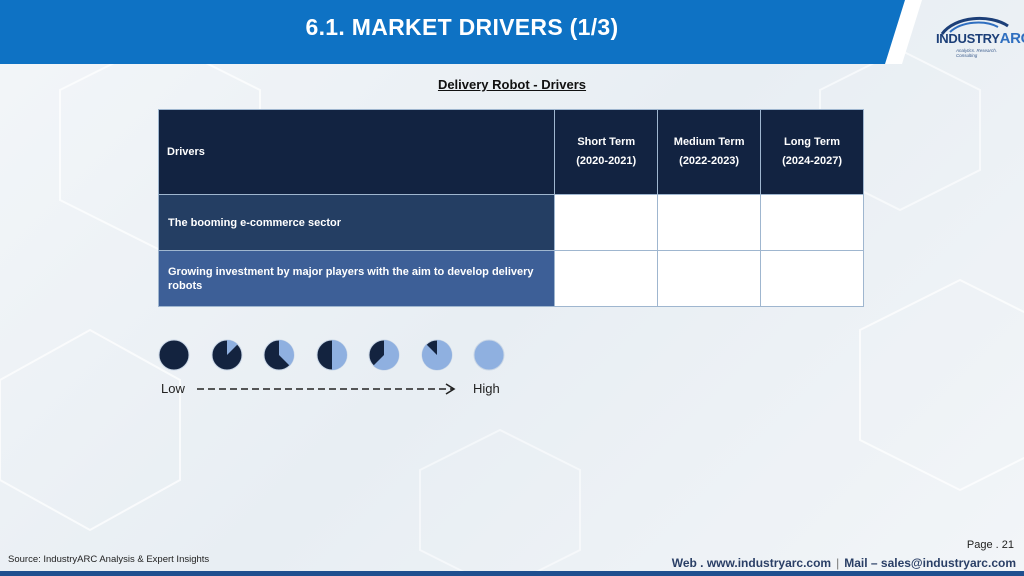 The width and height of the screenshot is (1024, 576). I want to click on page-title: 6.1. MARKET DRIVERS (1/3), so click(462, 27).